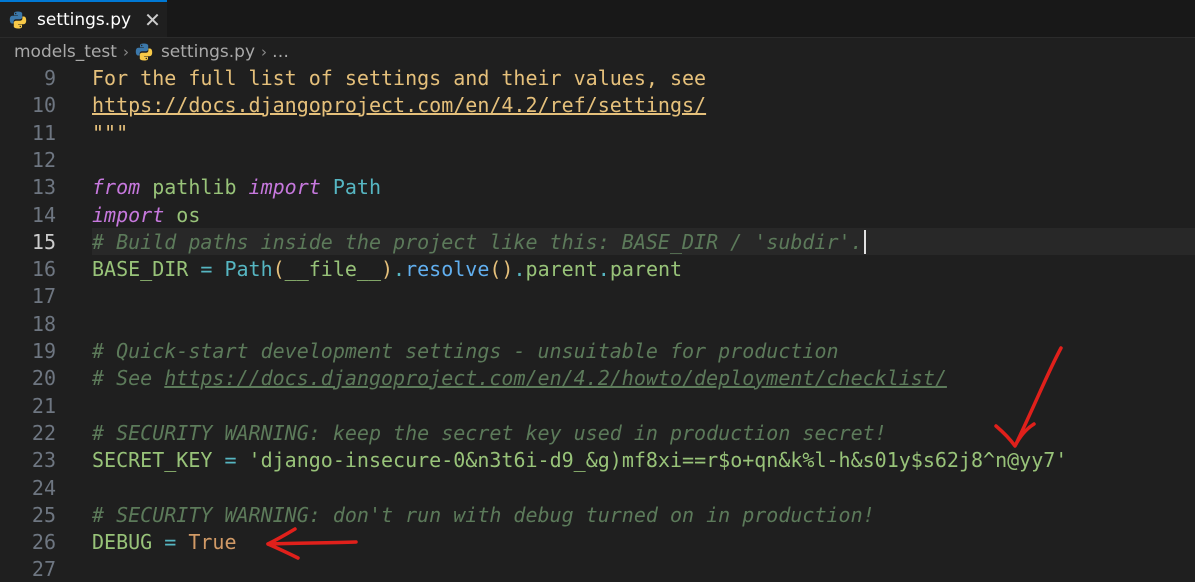  What do you see at coordinates (643, 132) in the screenshot?
I see `code-text: """` at bounding box center [643, 132].